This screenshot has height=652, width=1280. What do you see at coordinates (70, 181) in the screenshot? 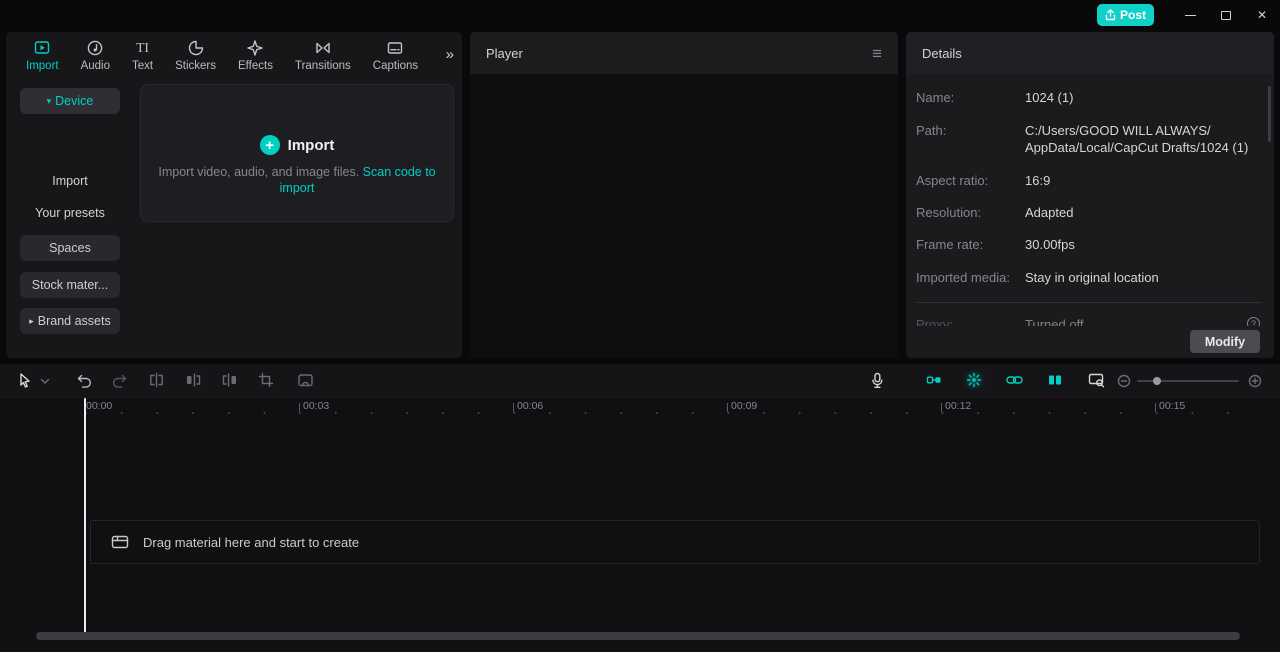
I see `sidebar-item-import: Import` at bounding box center [70, 181].